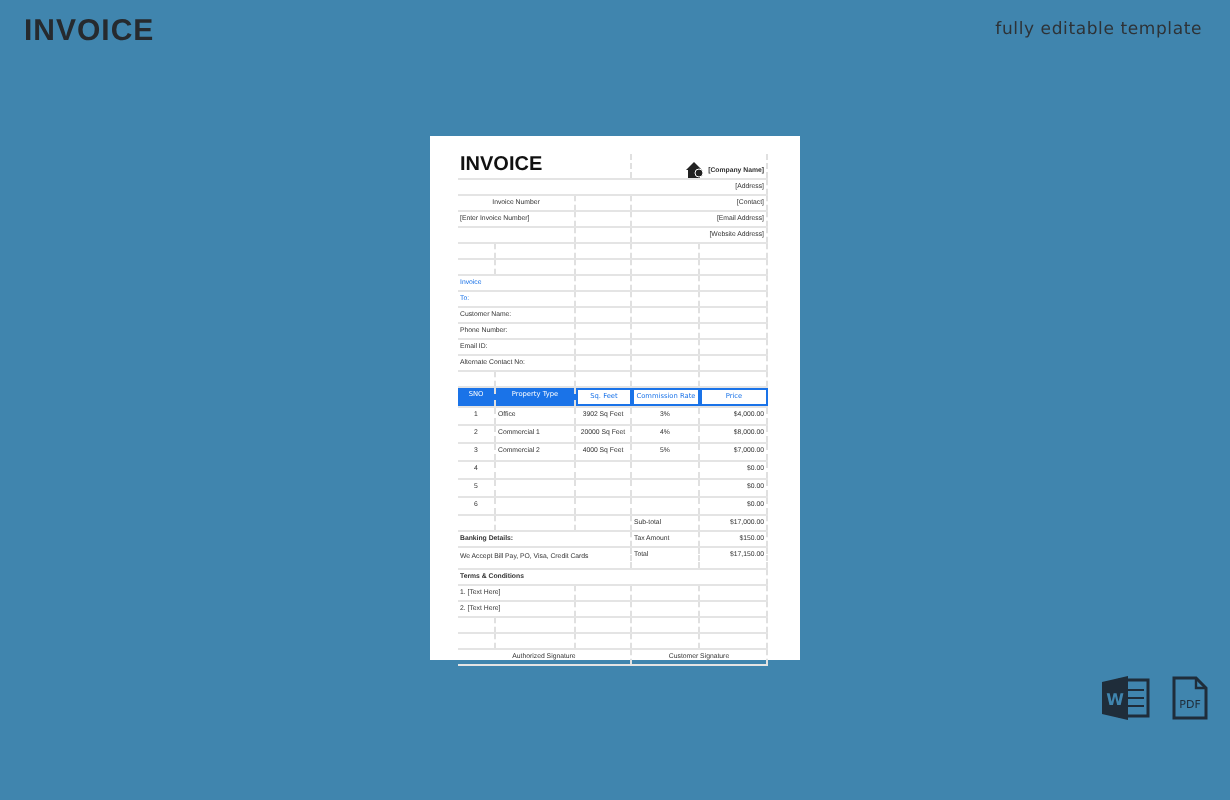 The image size is (1230, 800). Describe the element at coordinates (501, 165) in the screenshot. I see `invoice-title: INVOICE` at that location.